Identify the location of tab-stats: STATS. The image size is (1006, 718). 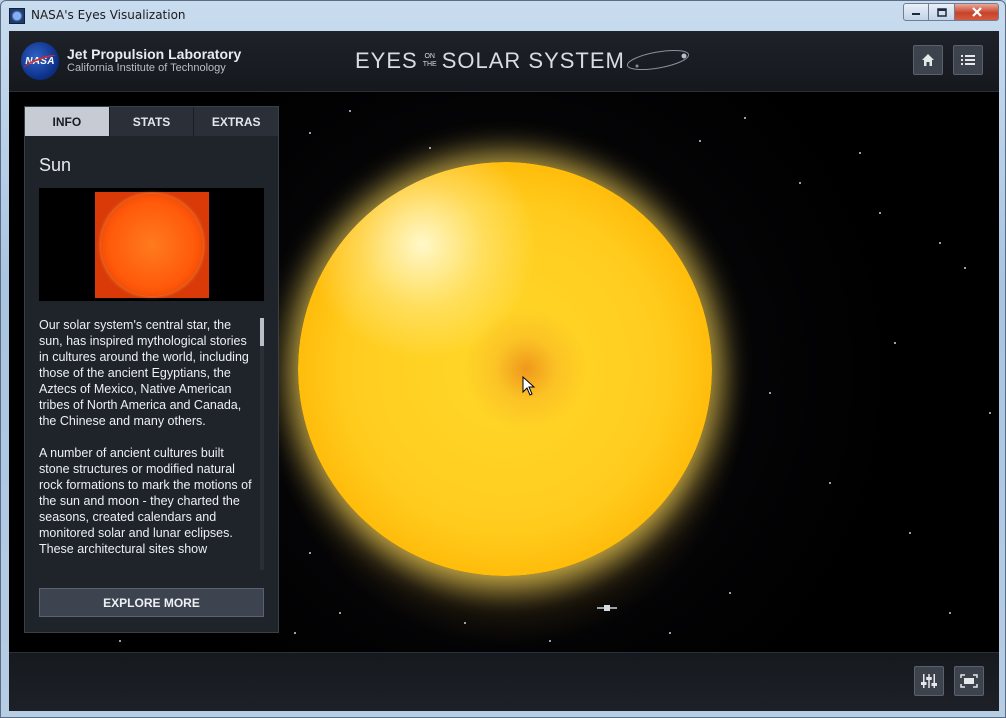
(152, 121).